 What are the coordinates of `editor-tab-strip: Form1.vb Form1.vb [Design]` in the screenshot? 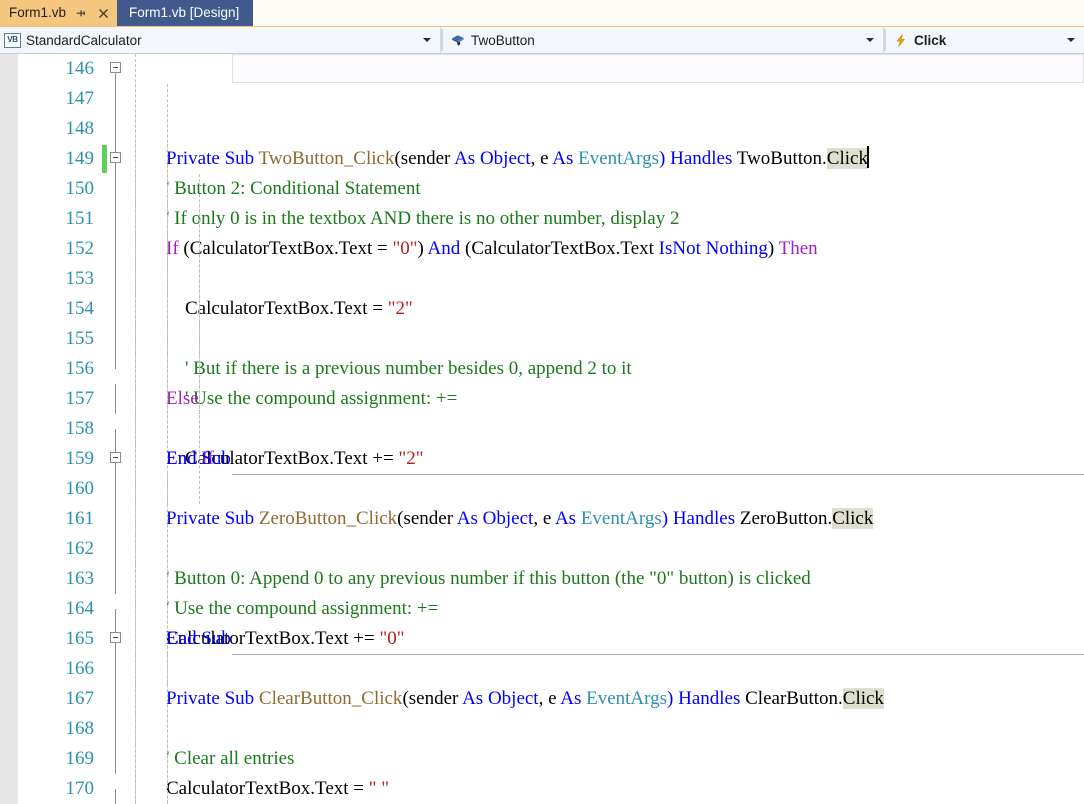 It's located at (542, 13).